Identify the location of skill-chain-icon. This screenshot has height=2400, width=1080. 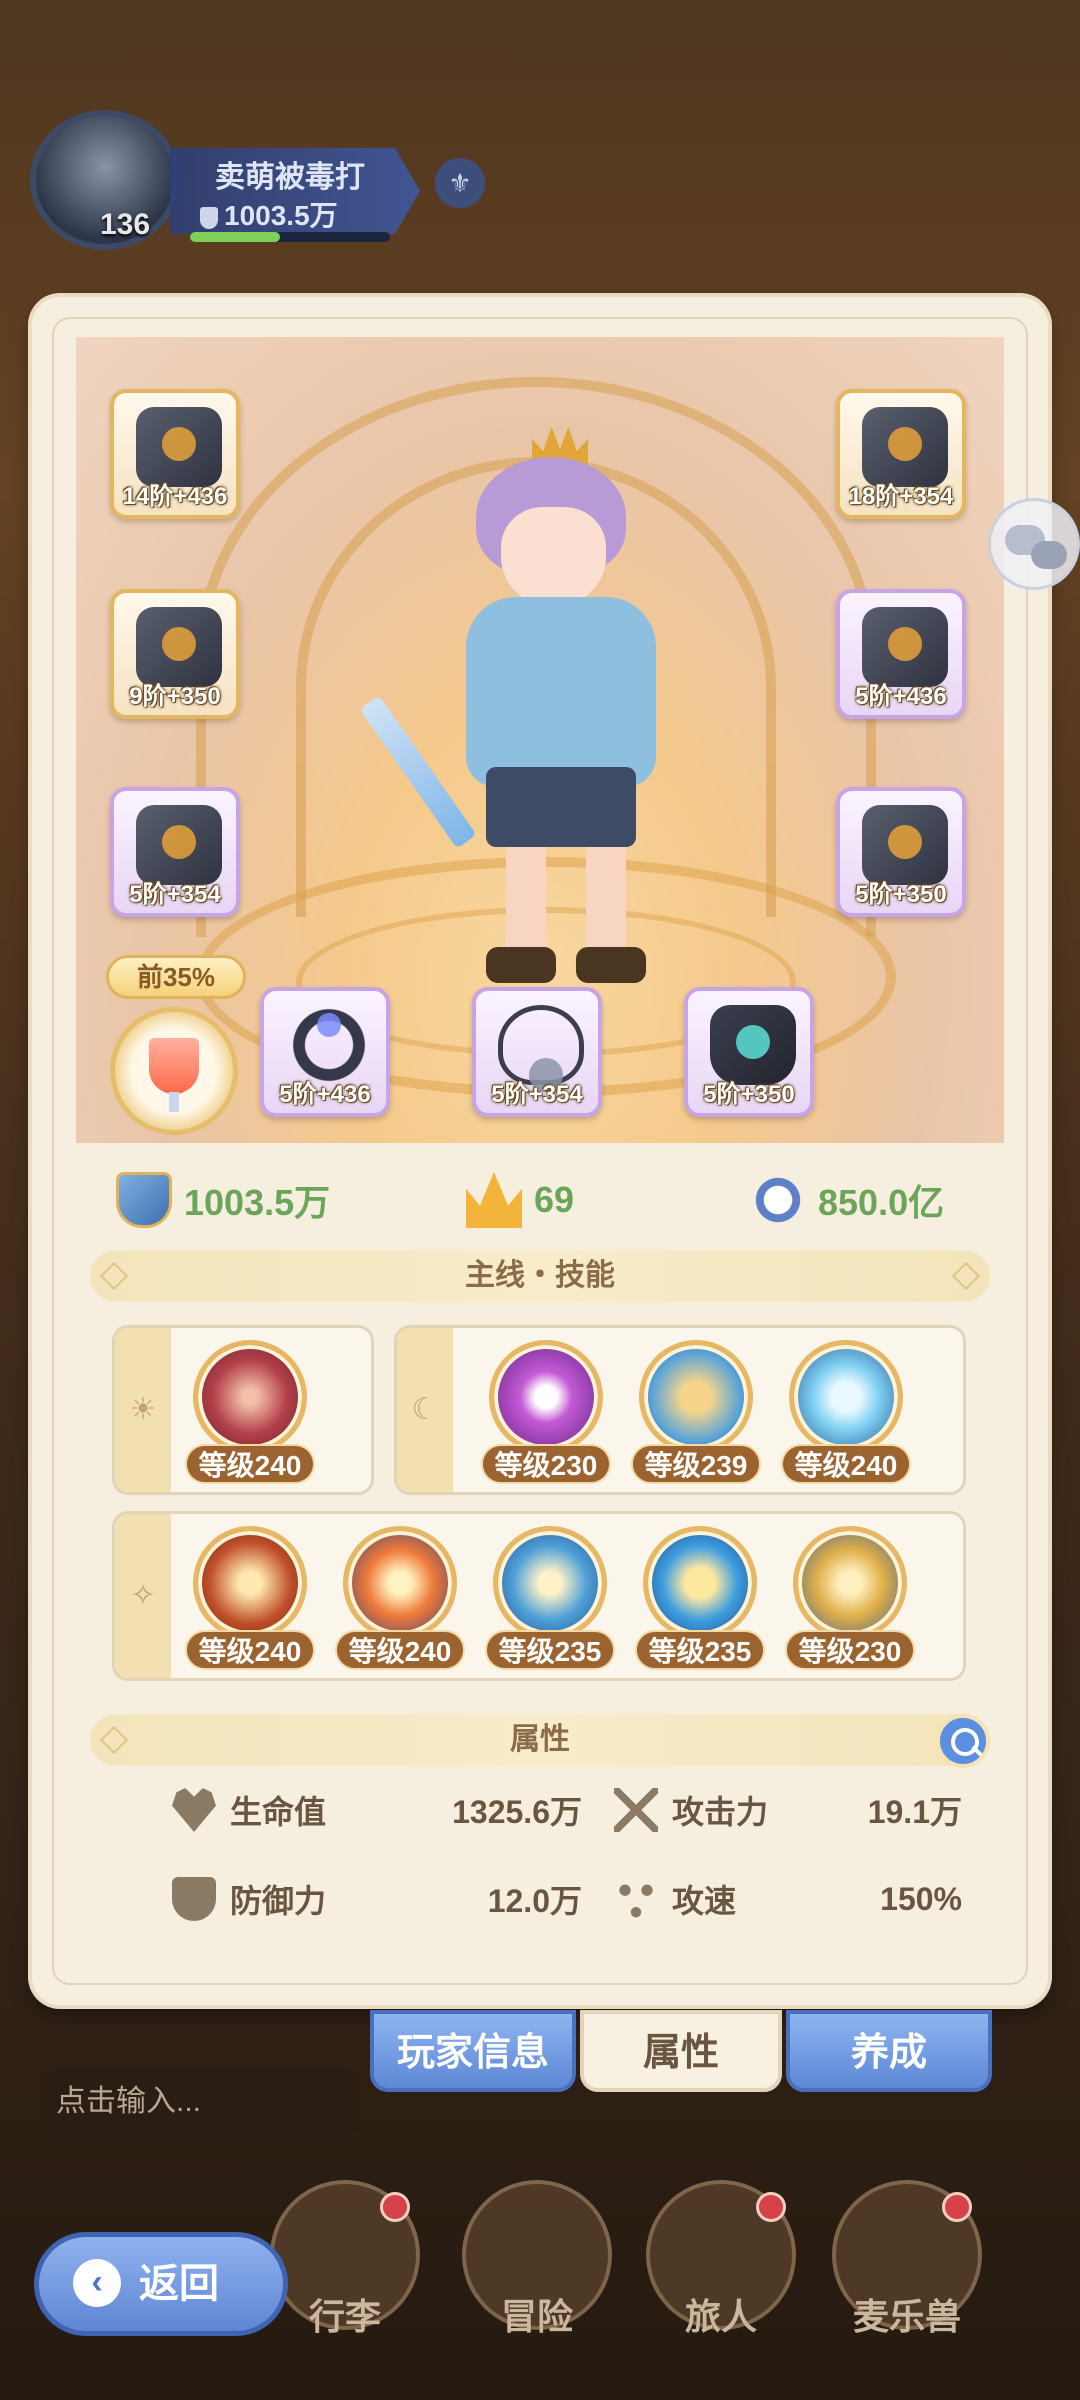
(250, 1583).